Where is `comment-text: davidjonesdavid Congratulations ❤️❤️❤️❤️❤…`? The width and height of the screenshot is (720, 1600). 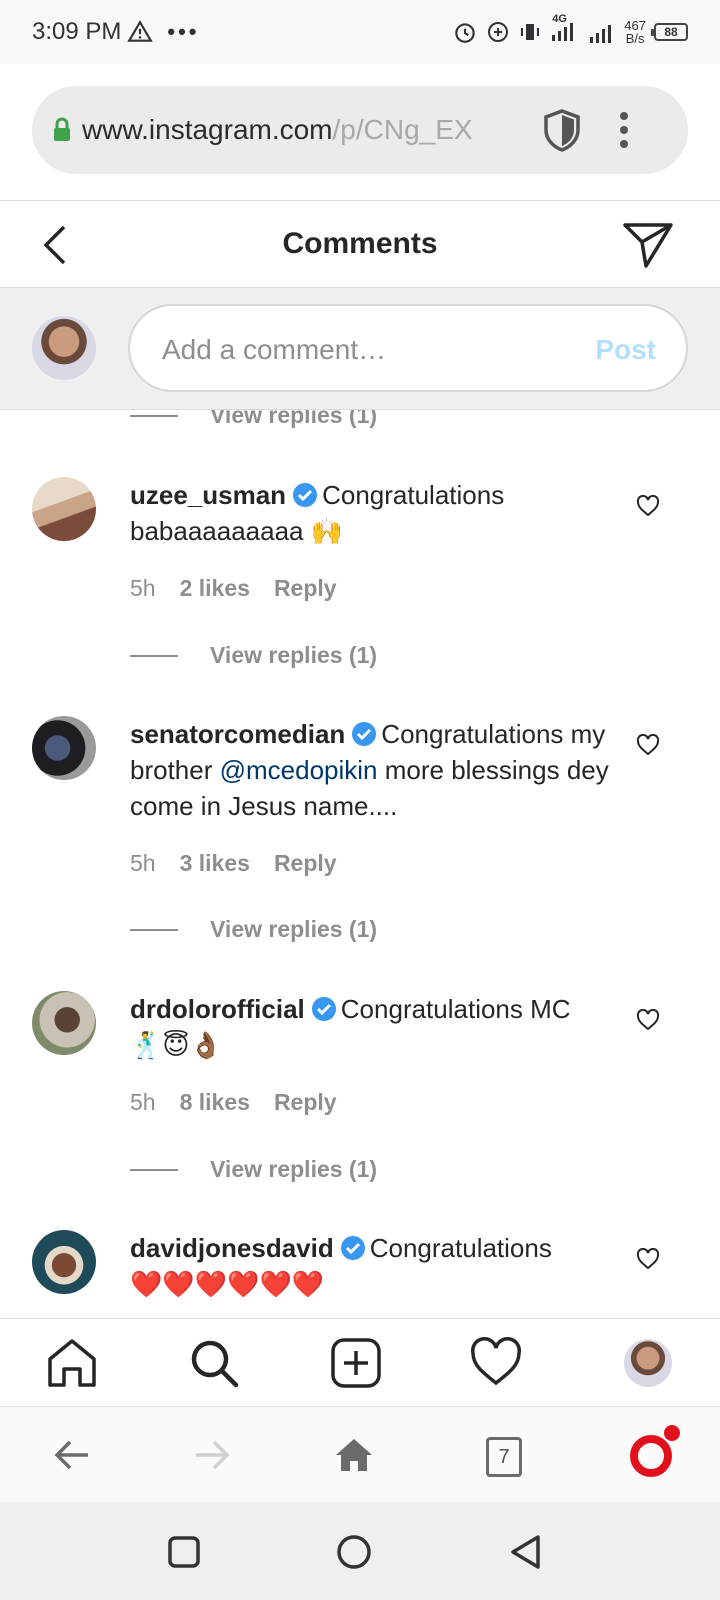 comment-text: davidjonesdavid Congratulations ❤️❤️❤️❤️❤… is located at coordinates (370, 1266).